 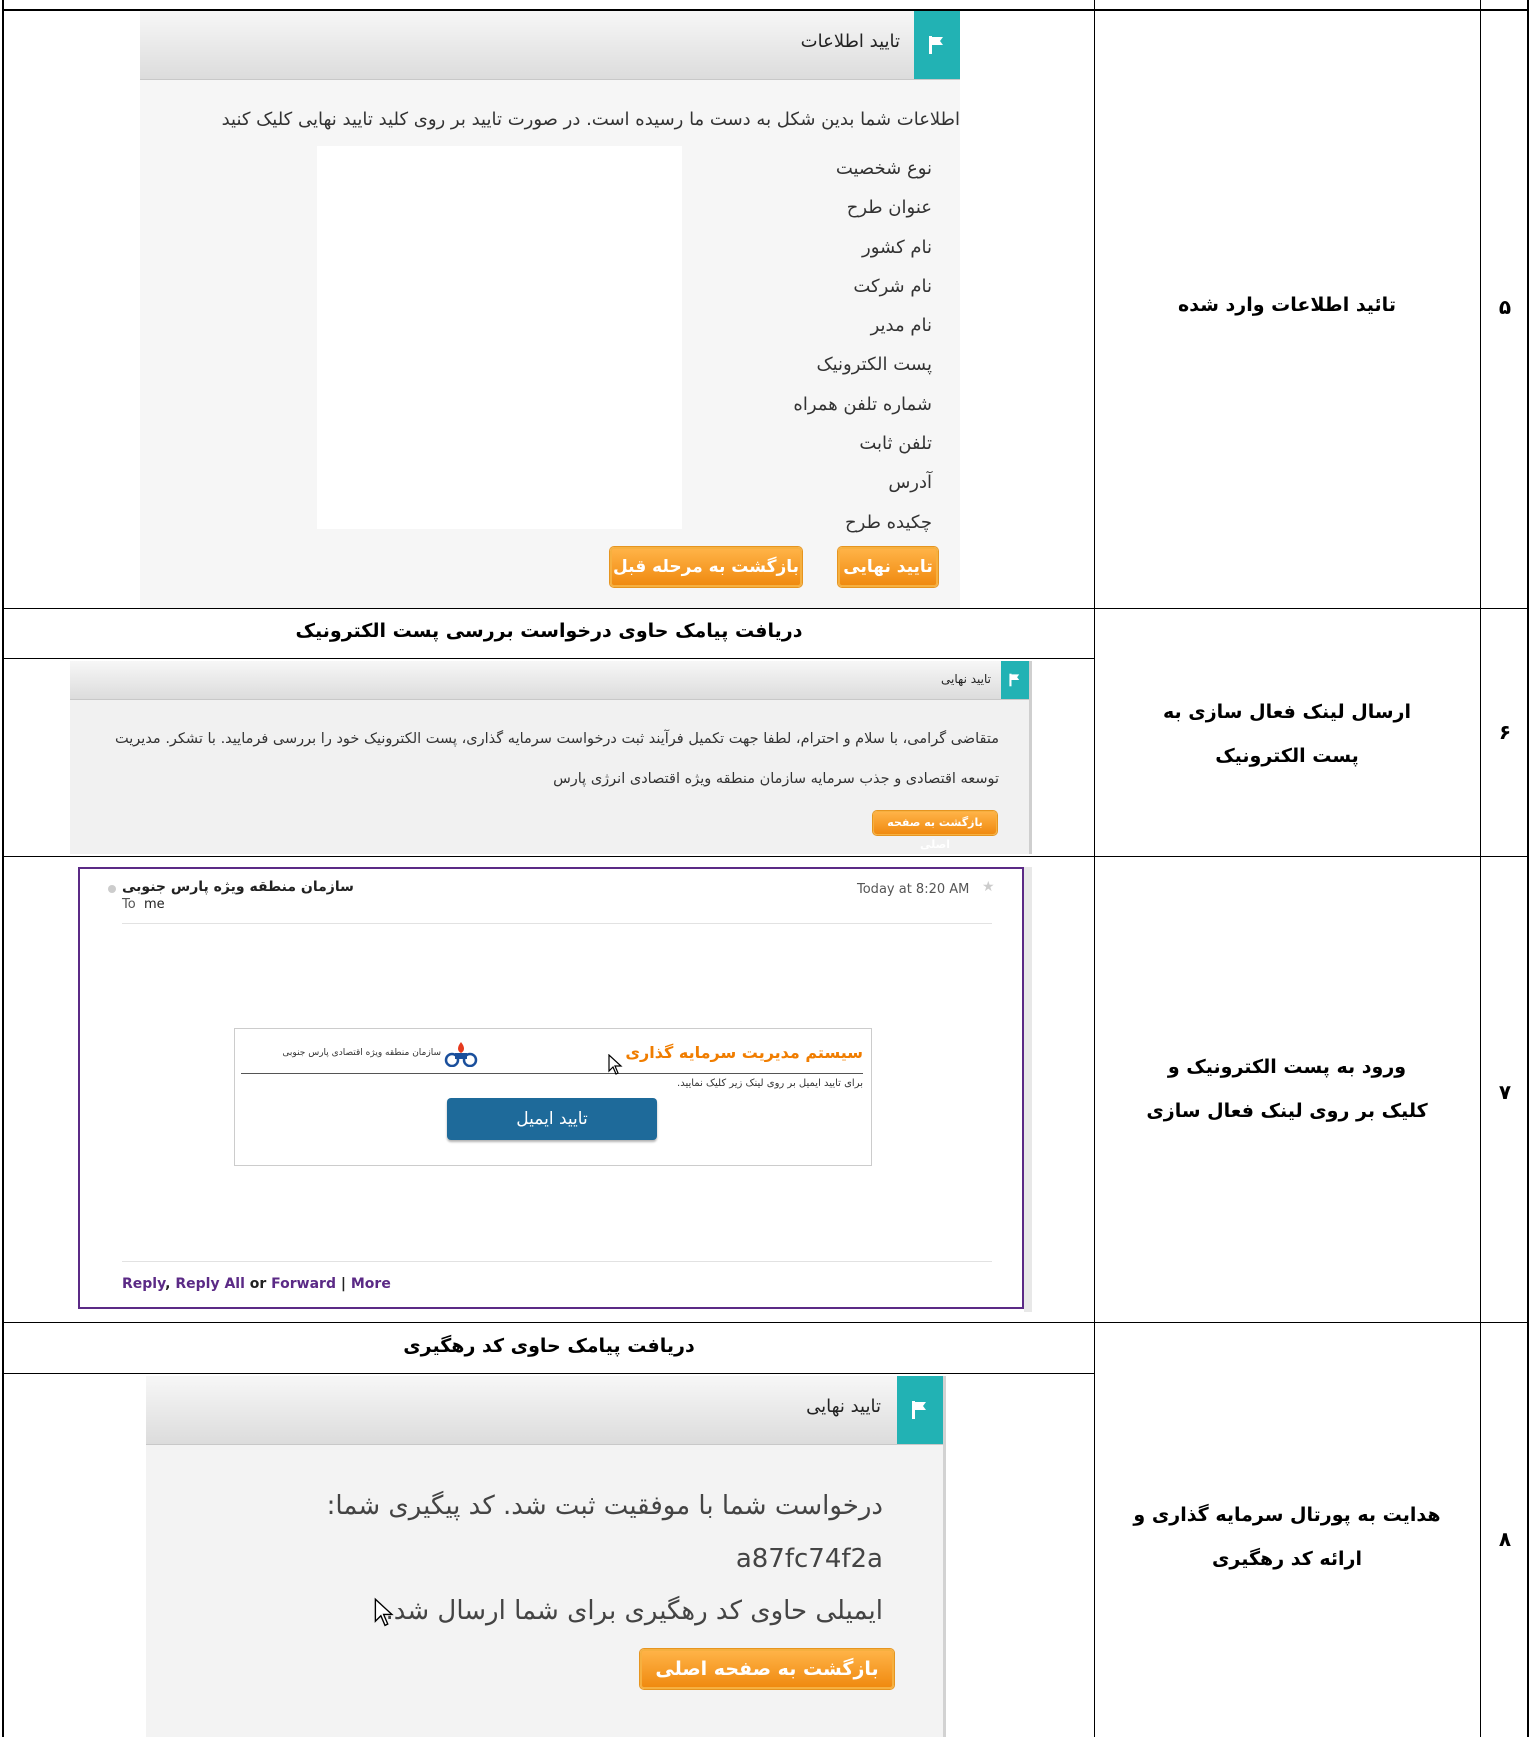 I want to click on reply-link: Reply, so click(x=143, y=1284).